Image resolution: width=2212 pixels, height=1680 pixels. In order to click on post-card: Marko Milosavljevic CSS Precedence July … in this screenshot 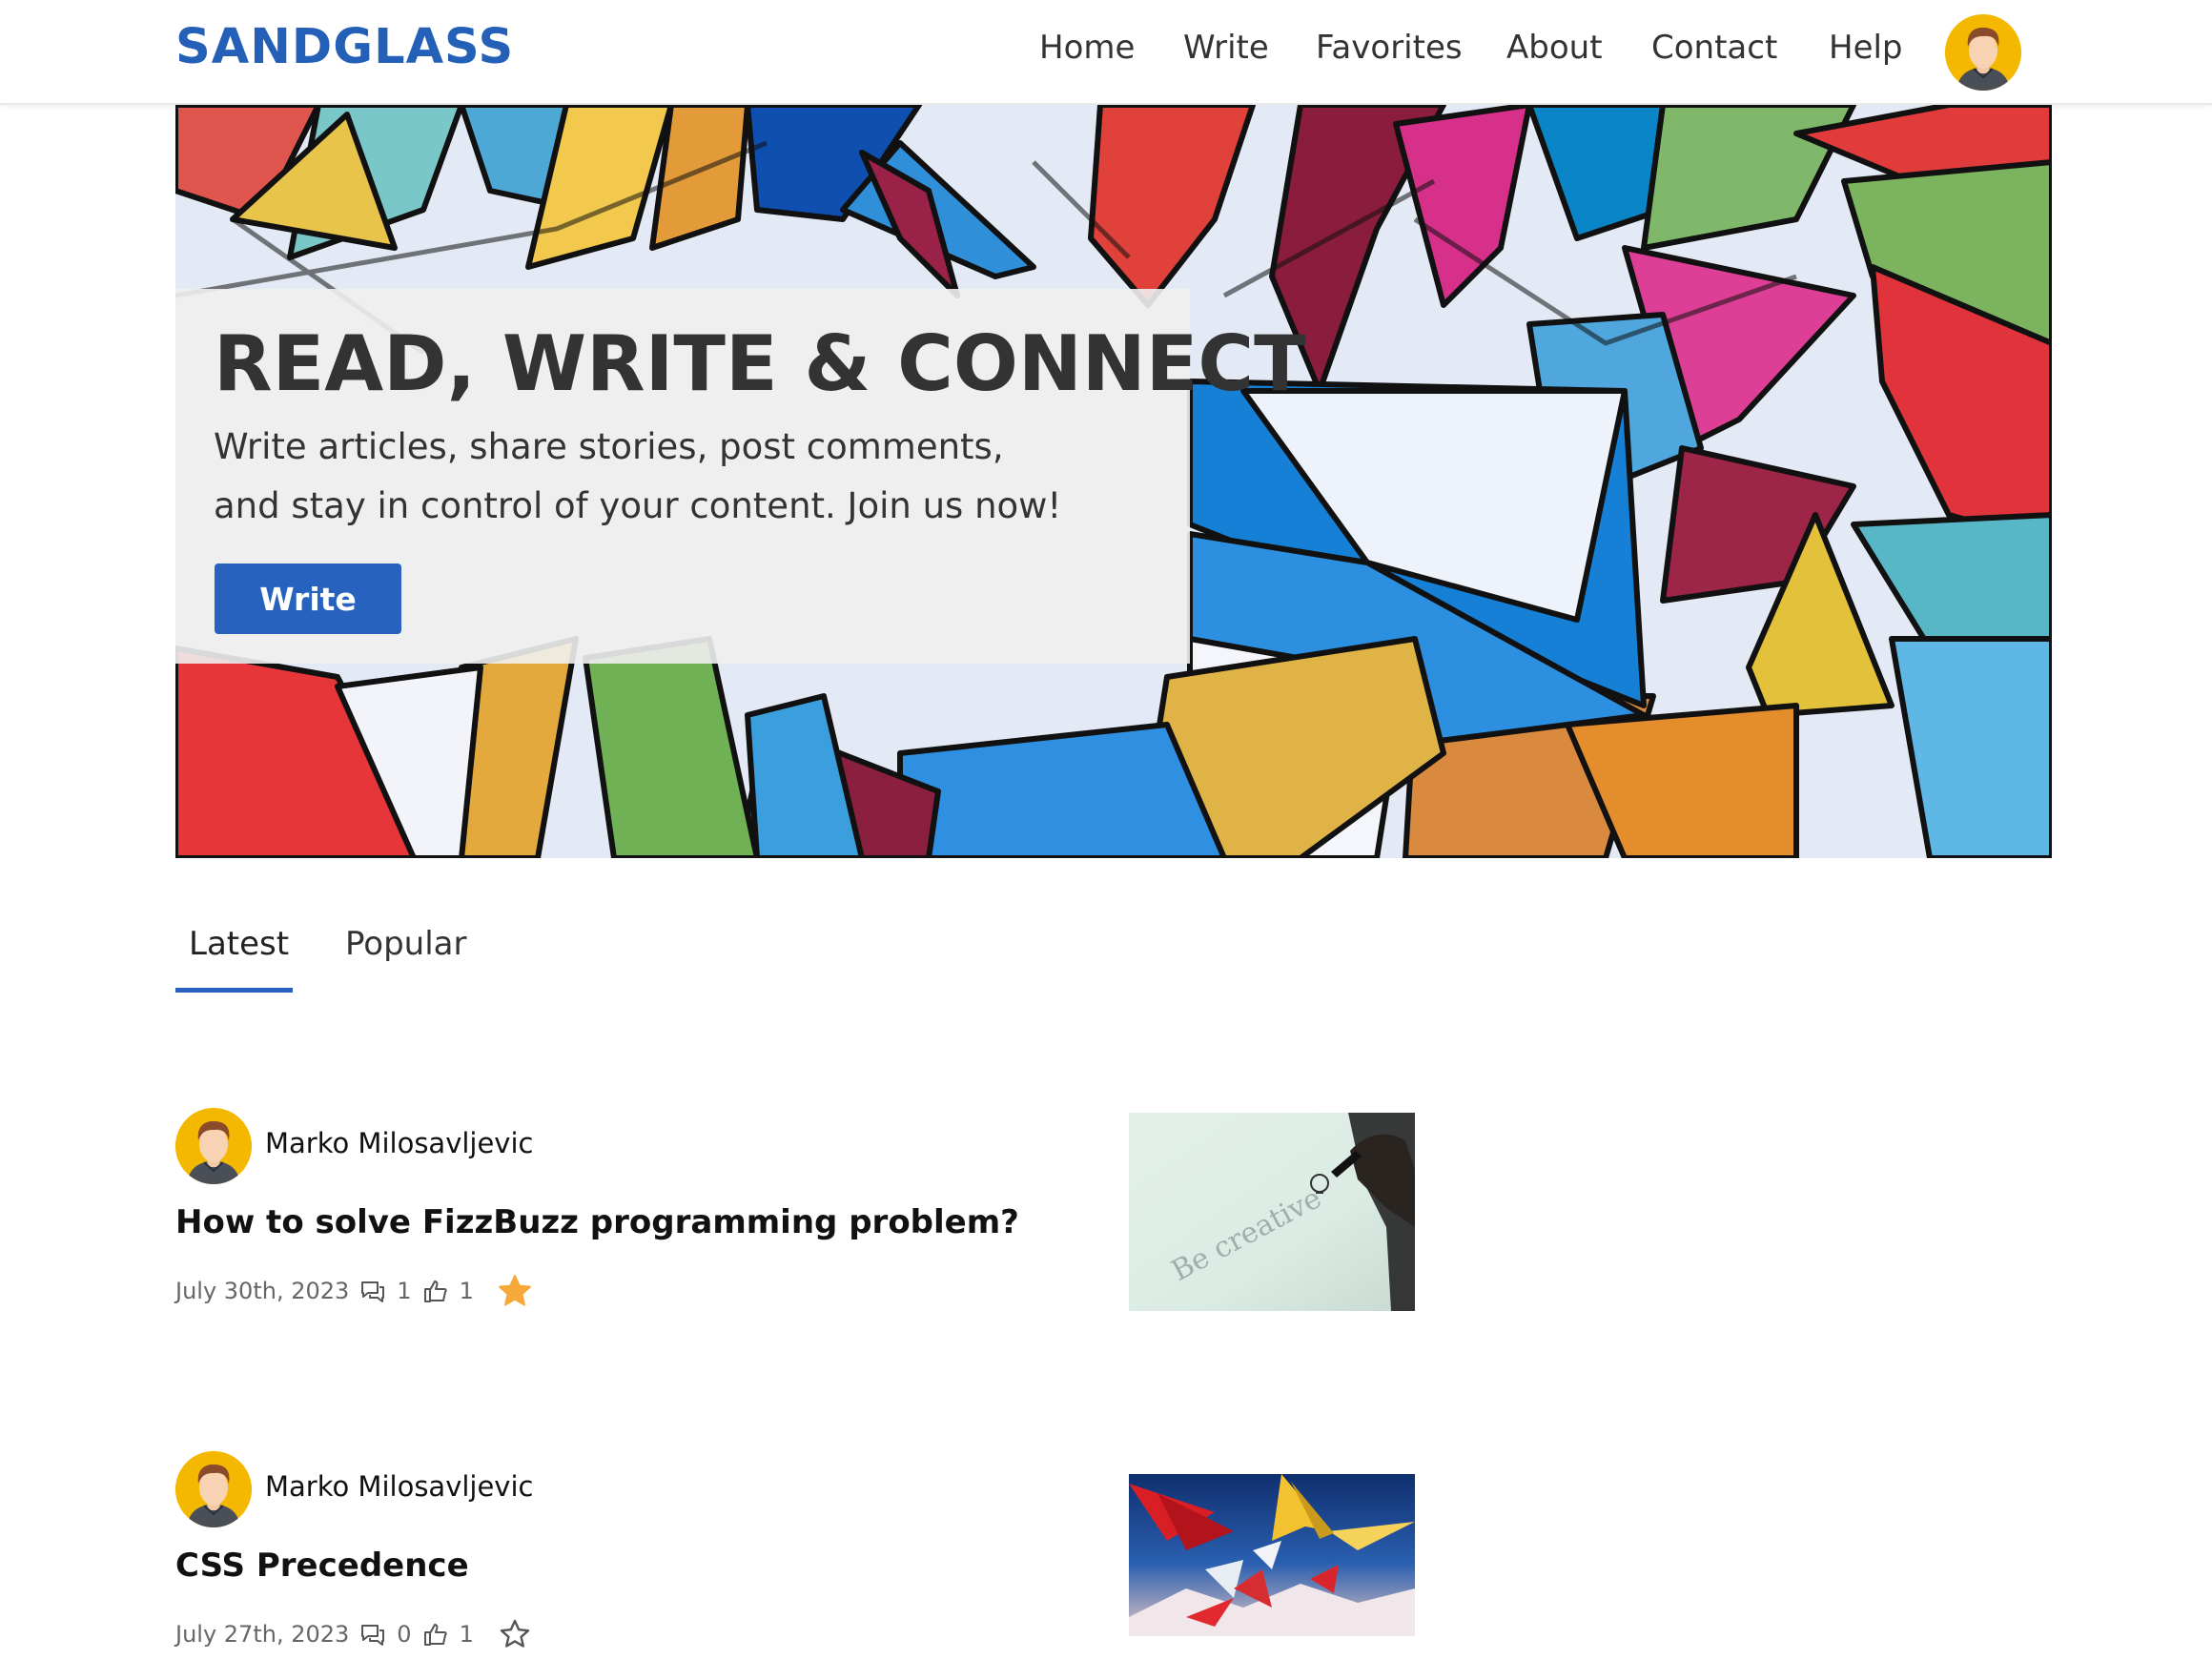, I will do `click(795, 1565)`.